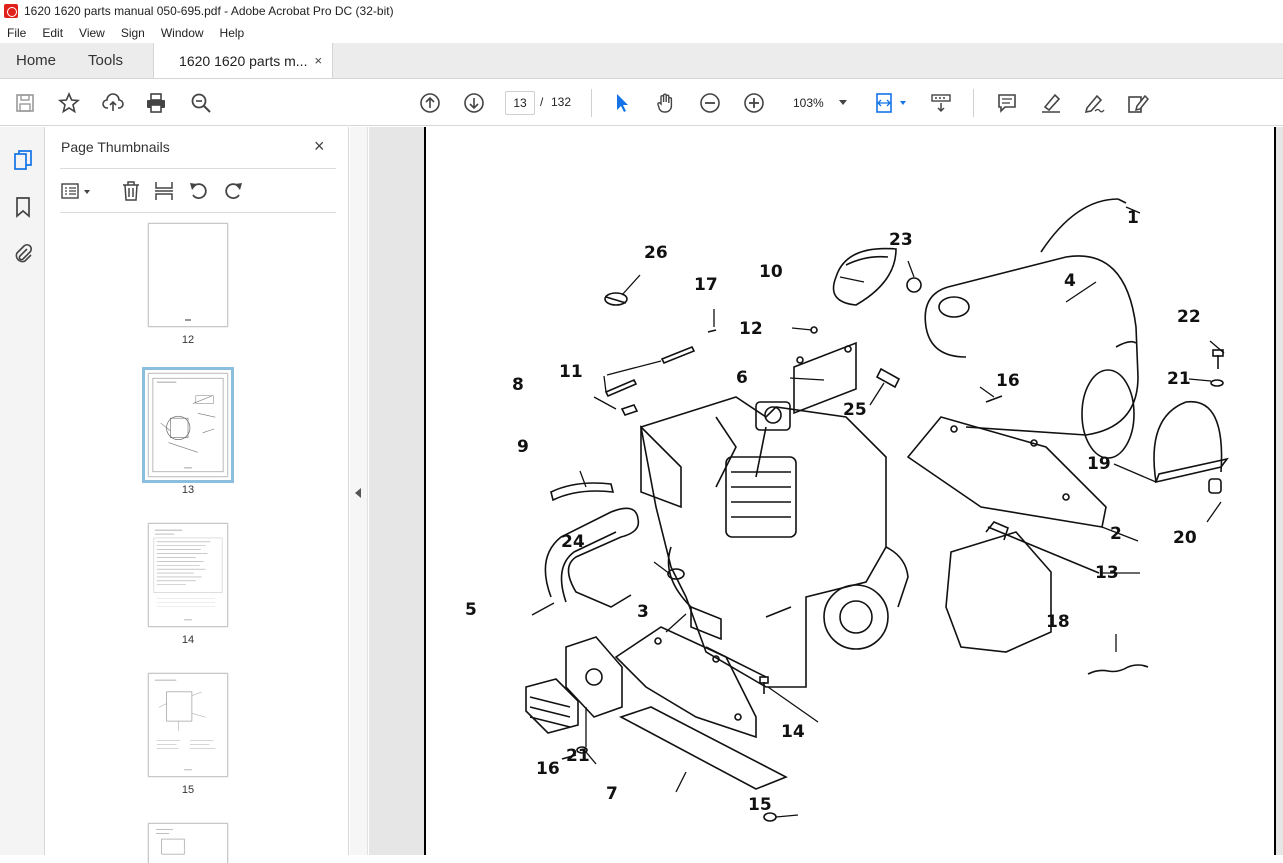 This screenshot has height=863, width=1283. Describe the element at coordinates (1007, 103) in the screenshot. I see `comment-icon` at that location.